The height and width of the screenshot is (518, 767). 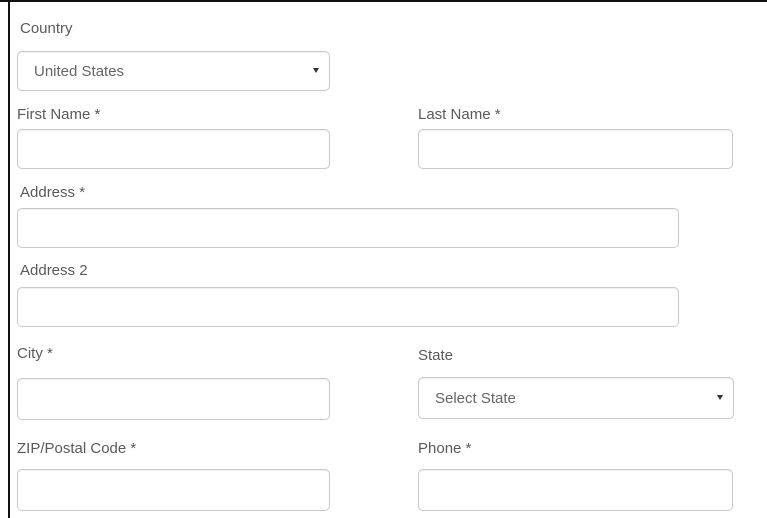 I want to click on country-select: United States, so click(x=173, y=71).